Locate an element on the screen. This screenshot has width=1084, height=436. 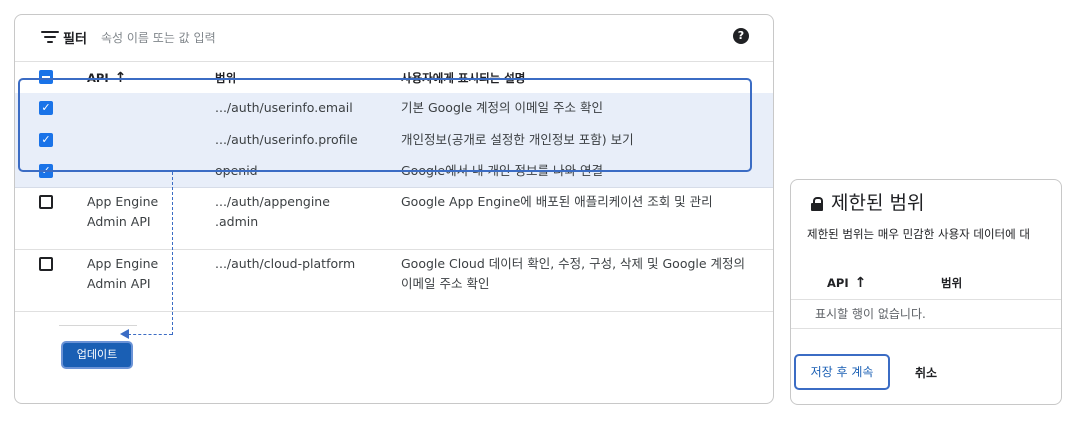
header-description: 사용자에게 표시되는 설명 is located at coordinates (463, 78).